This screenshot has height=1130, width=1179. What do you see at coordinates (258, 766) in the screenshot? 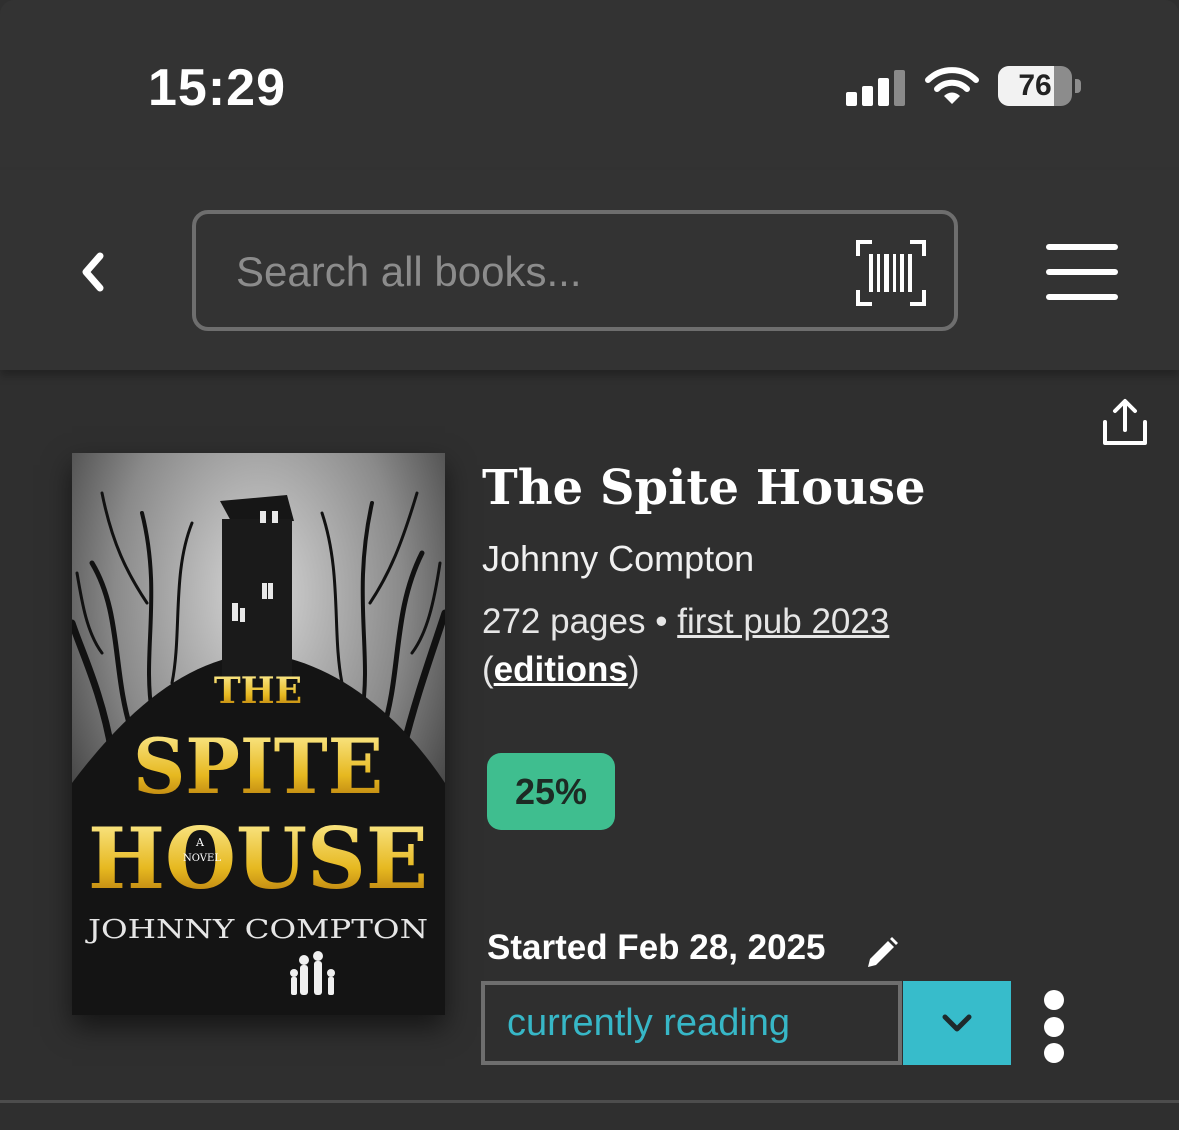
I see `cover-title-spite: SPITE` at bounding box center [258, 766].